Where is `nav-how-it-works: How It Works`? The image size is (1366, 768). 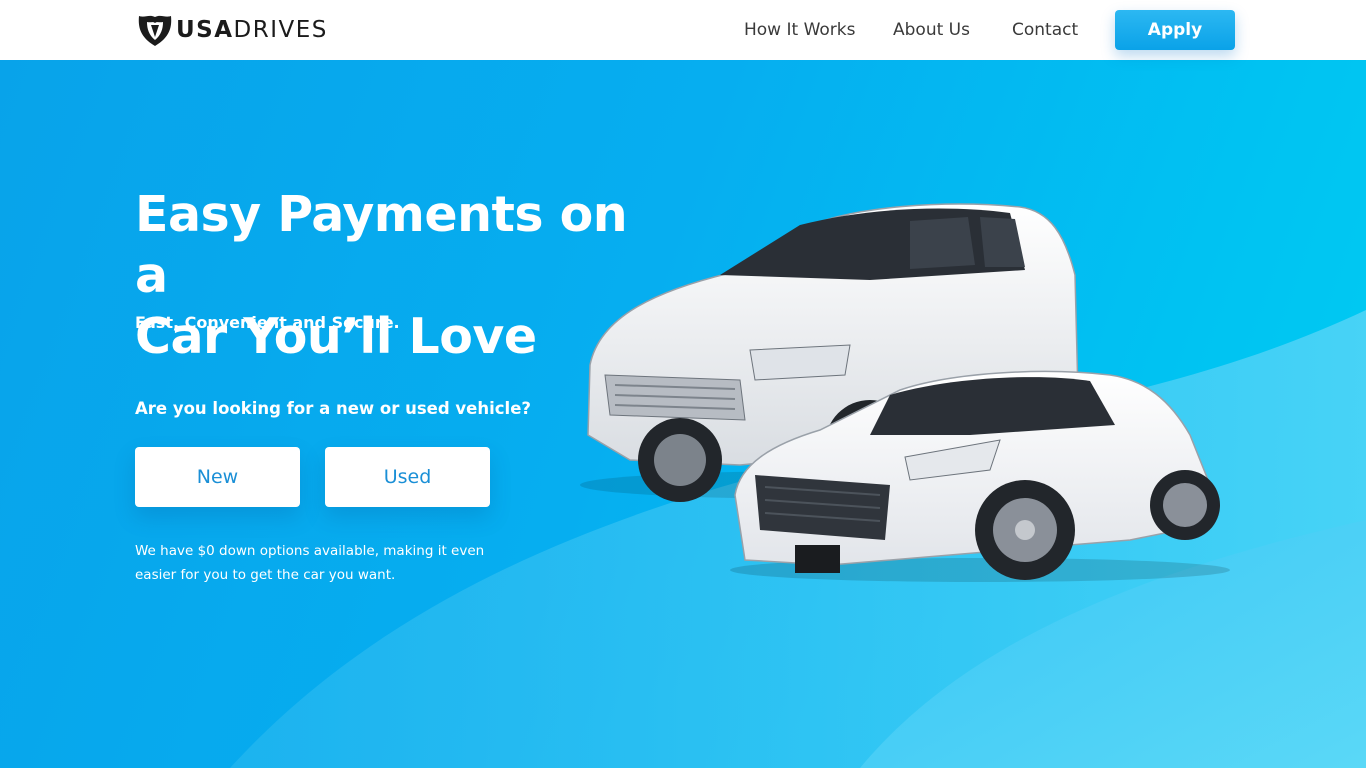
nav-how-it-works: How It Works is located at coordinates (799, 30).